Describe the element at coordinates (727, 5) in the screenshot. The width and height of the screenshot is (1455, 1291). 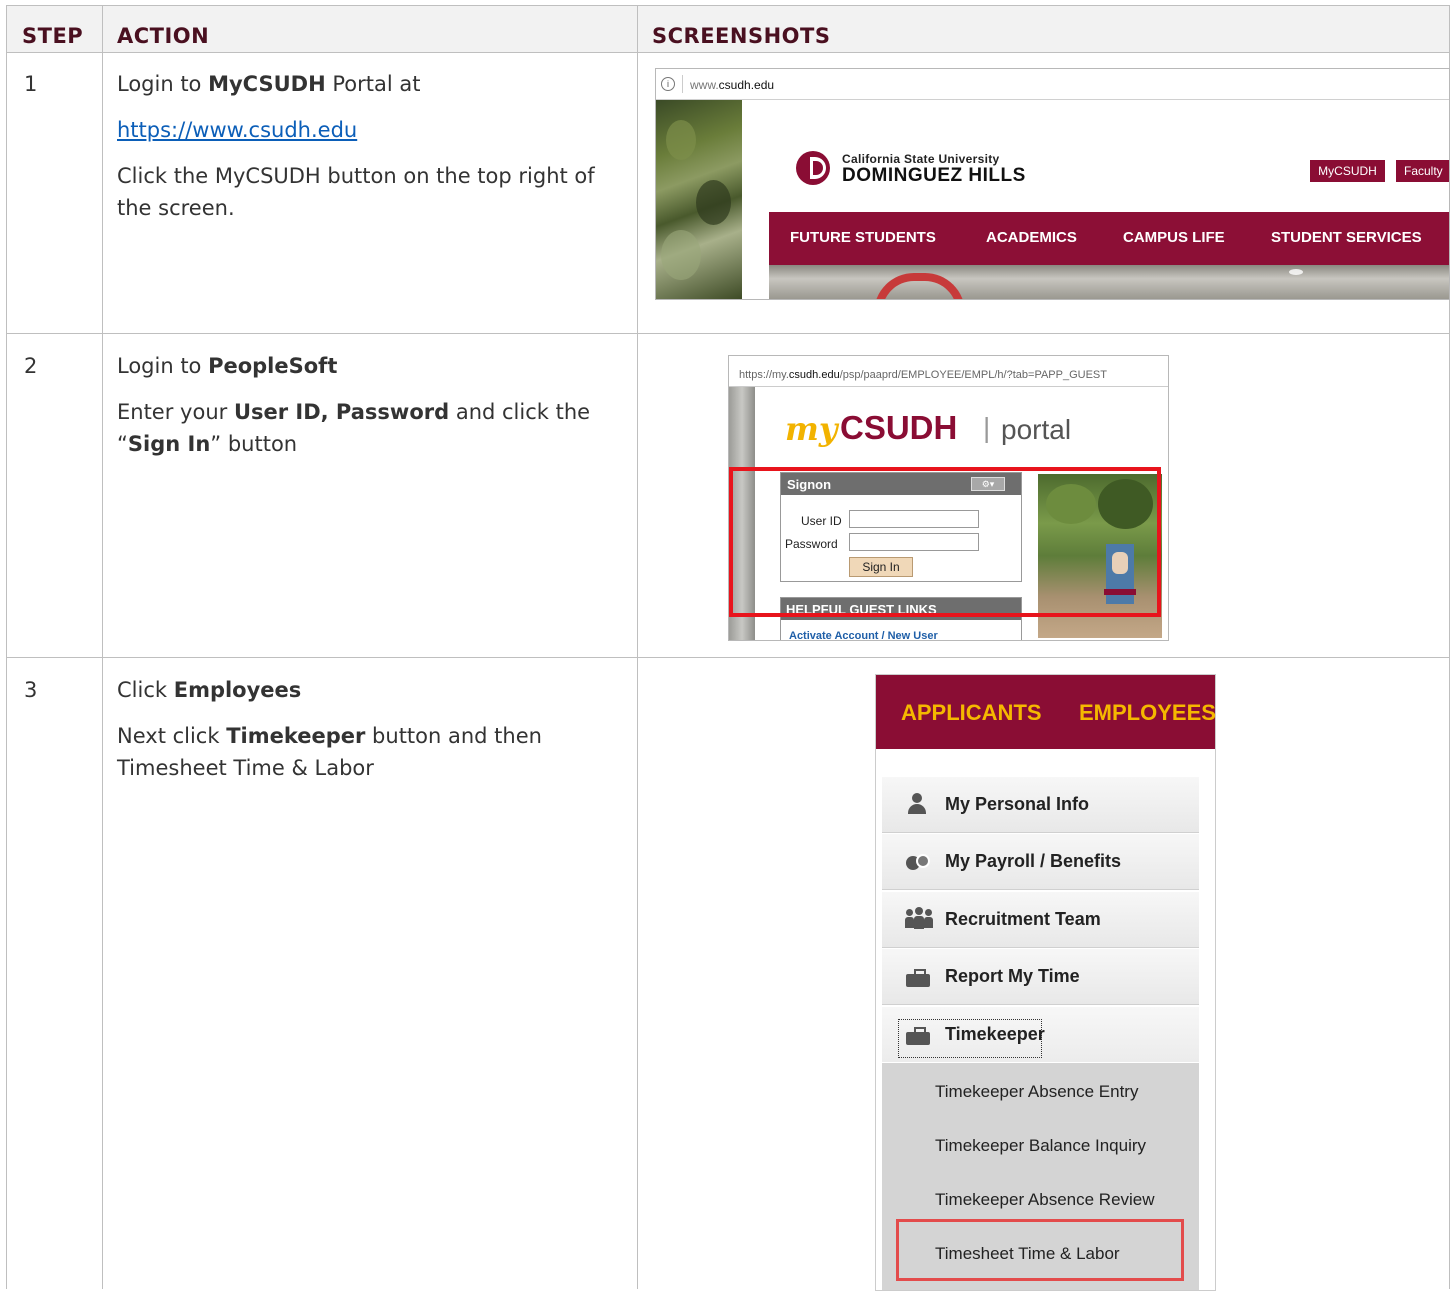
I see `table-top-border` at that location.